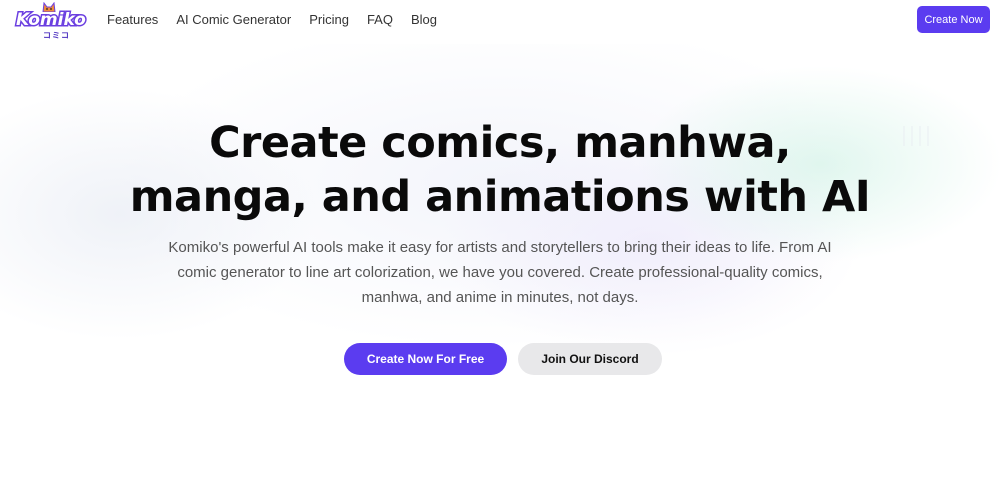 The height and width of the screenshot is (499, 1000). I want to click on hero-button-group: Create Now For Free Join Our Discord, so click(500, 359).